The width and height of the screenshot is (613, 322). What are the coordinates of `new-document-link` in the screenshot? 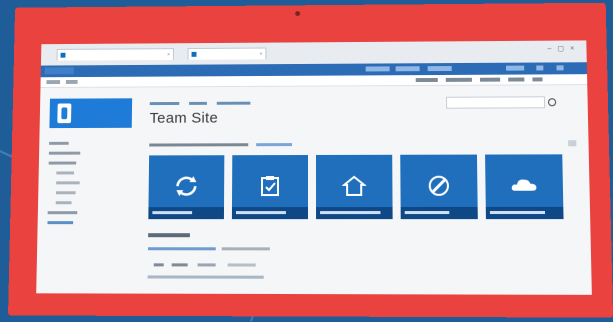 It's located at (182, 248).